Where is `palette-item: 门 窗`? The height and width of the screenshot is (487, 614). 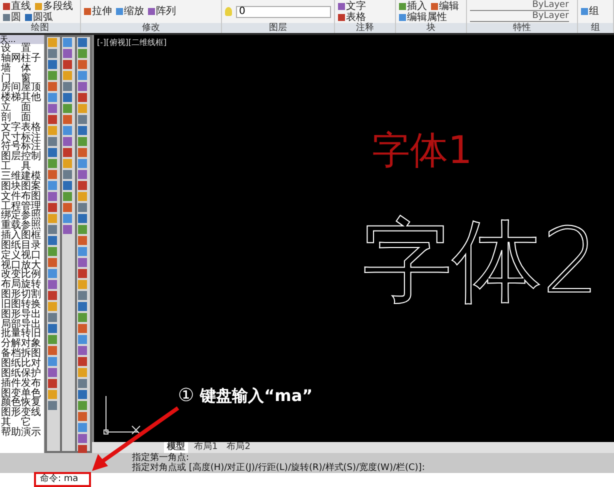 palette-item: 门 窗 is located at coordinates (22, 79).